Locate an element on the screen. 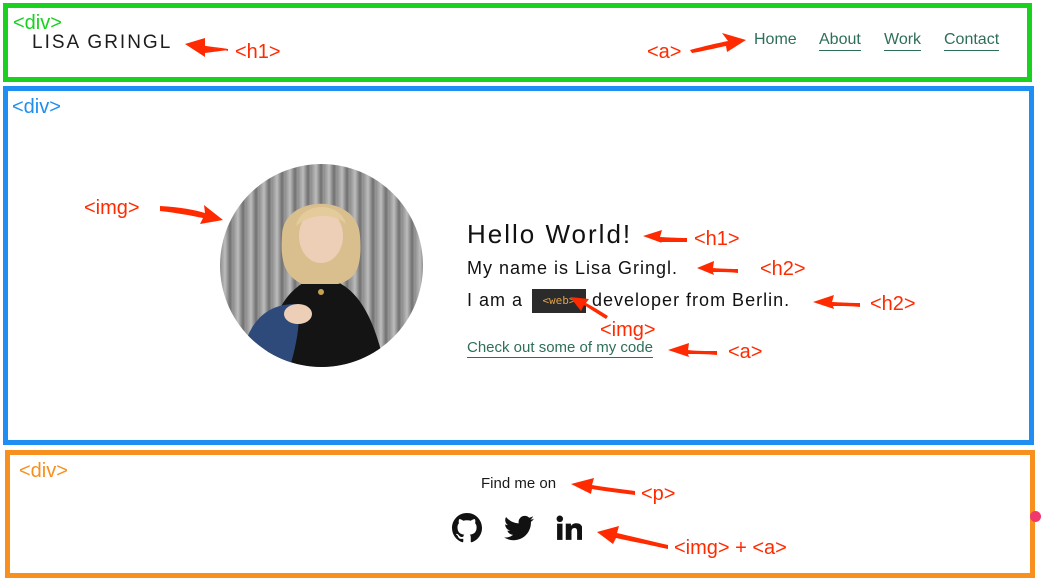 This screenshot has width=1042, height=582. arrow-img is located at coordinates (191, 214).